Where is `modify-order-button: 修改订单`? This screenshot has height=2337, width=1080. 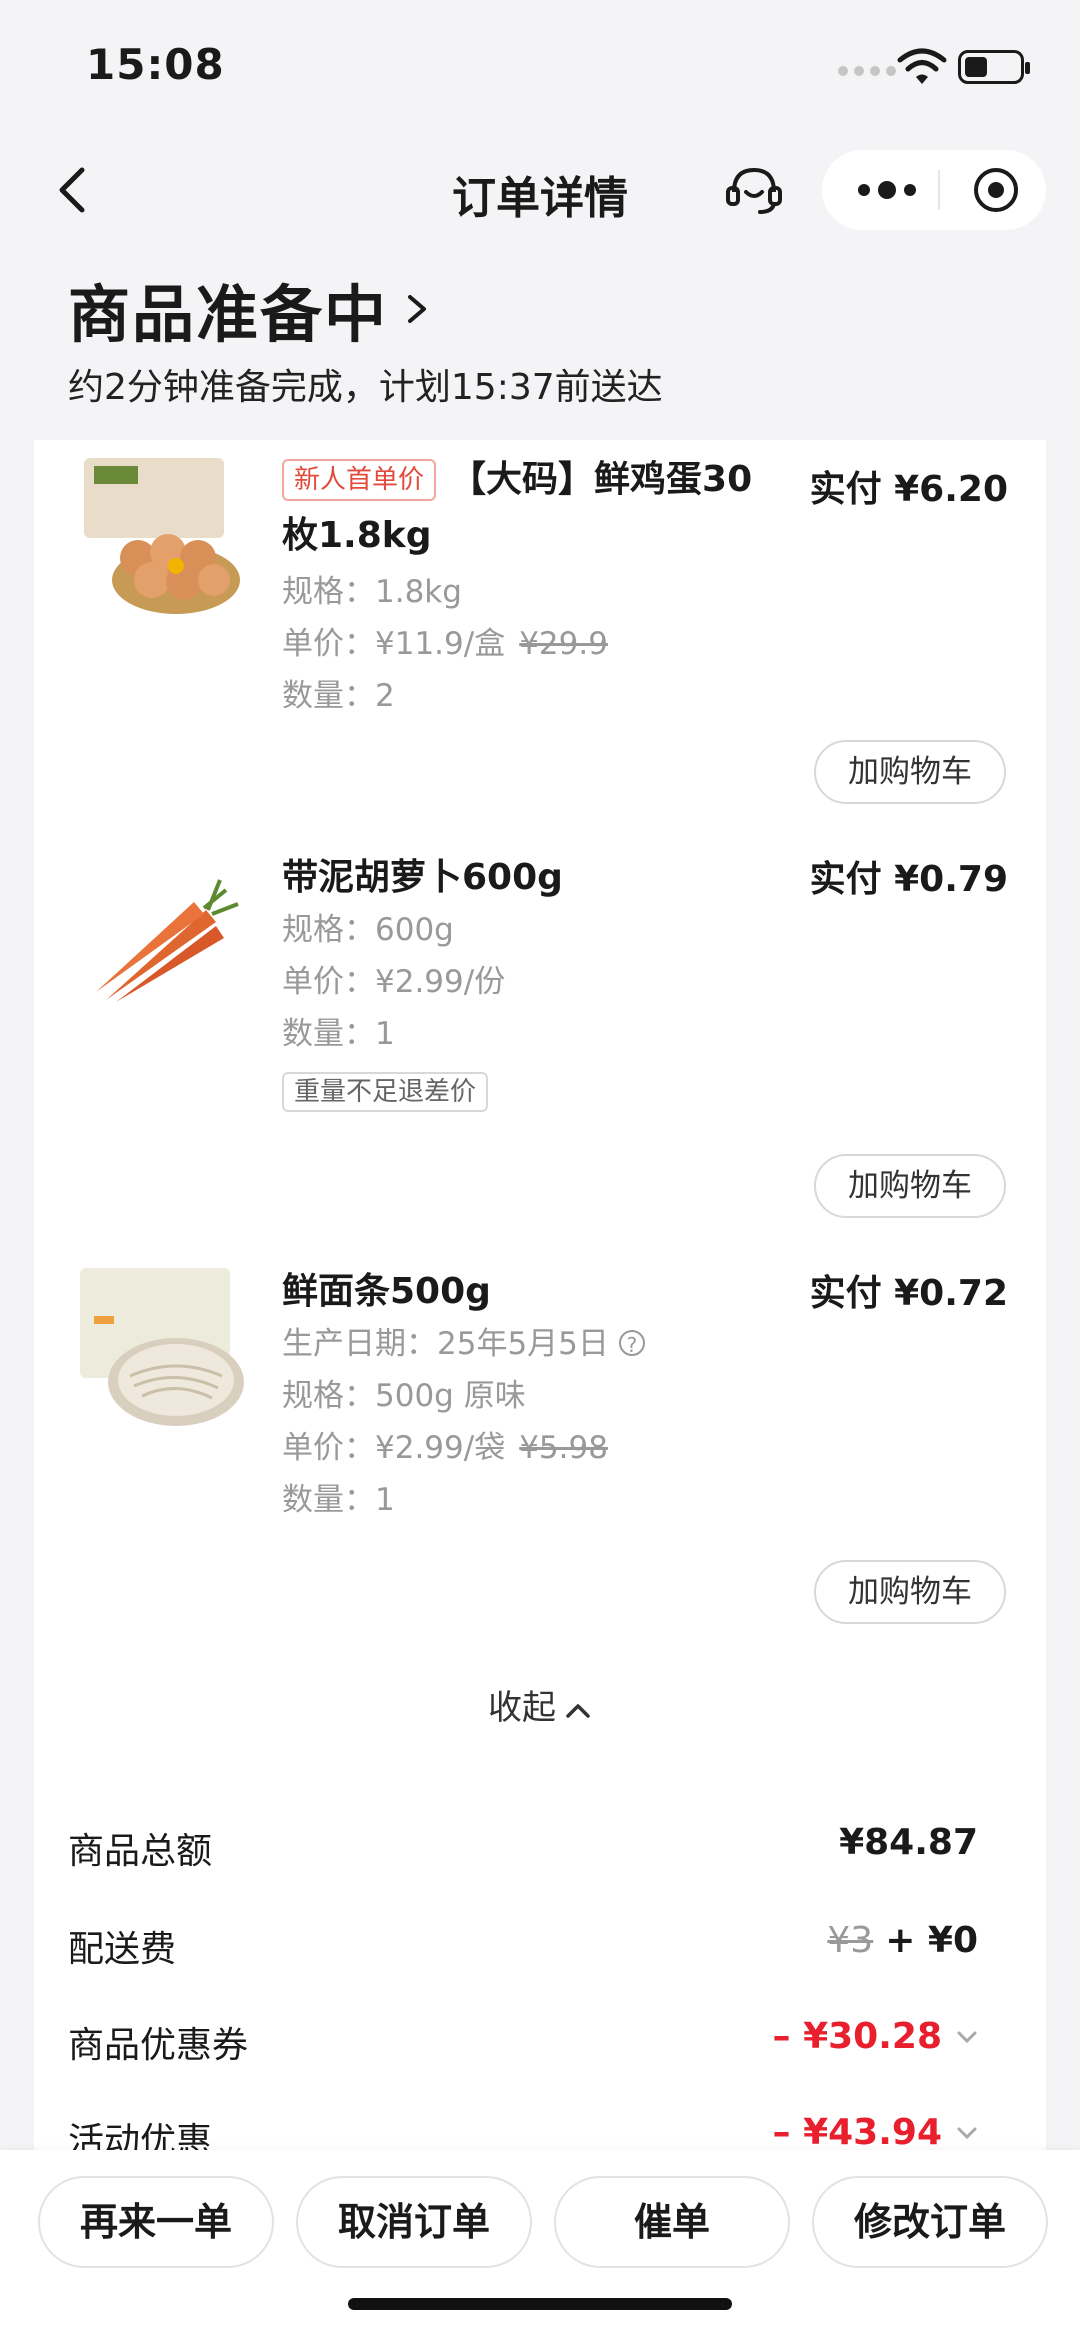 modify-order-button: 修改订单 is located at coordinates (930, 2222).